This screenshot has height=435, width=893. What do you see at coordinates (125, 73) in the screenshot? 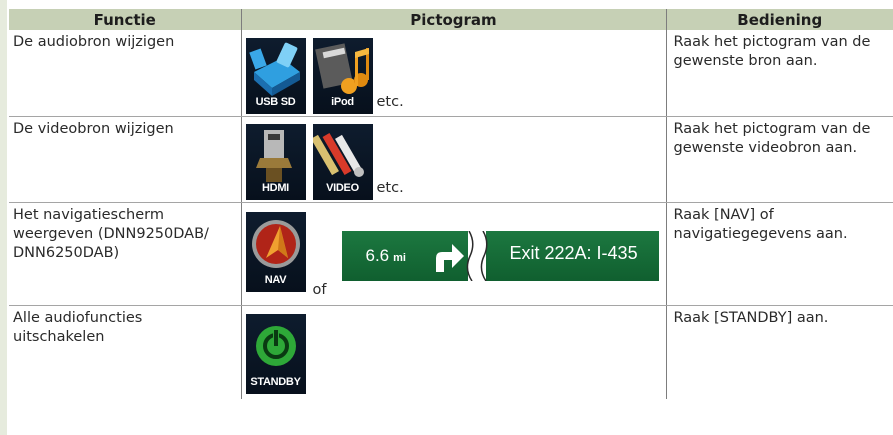
I see `function-cell: De audiobron wijzigen` at bounding box center [125, 73].